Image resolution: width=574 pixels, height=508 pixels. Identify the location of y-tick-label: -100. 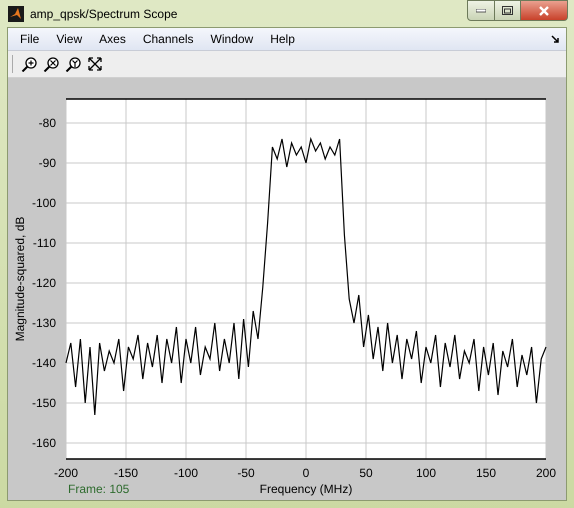
(44, 203).